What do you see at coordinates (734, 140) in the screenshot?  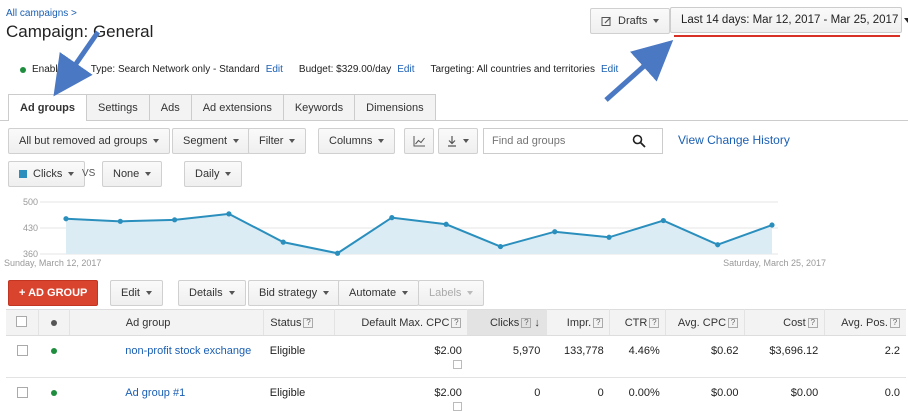 I see `view-change-history-link: View Change History` at bounding box center [734, 140].